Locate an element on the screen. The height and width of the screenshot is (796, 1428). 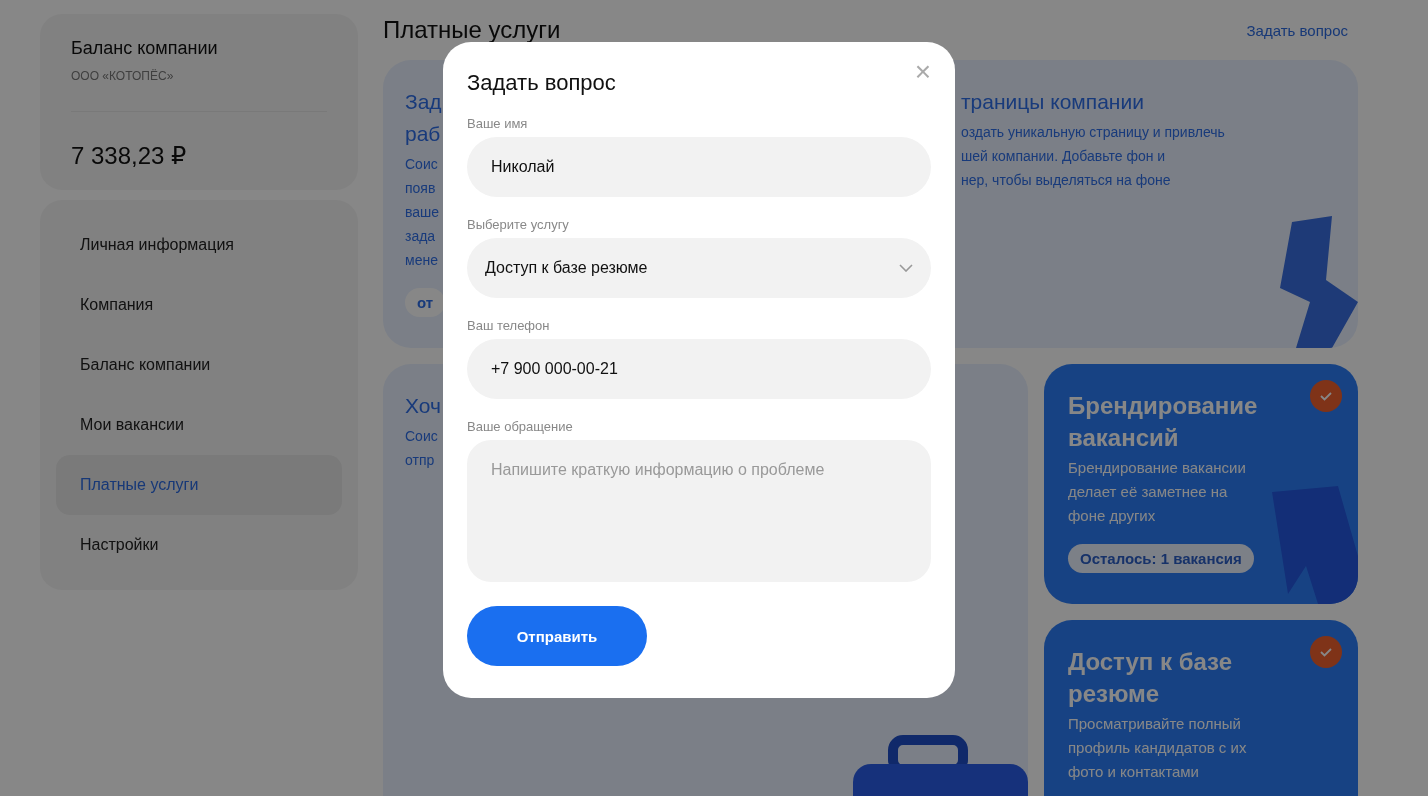
card-title: вакансий is located at coordinates (1123, 438).